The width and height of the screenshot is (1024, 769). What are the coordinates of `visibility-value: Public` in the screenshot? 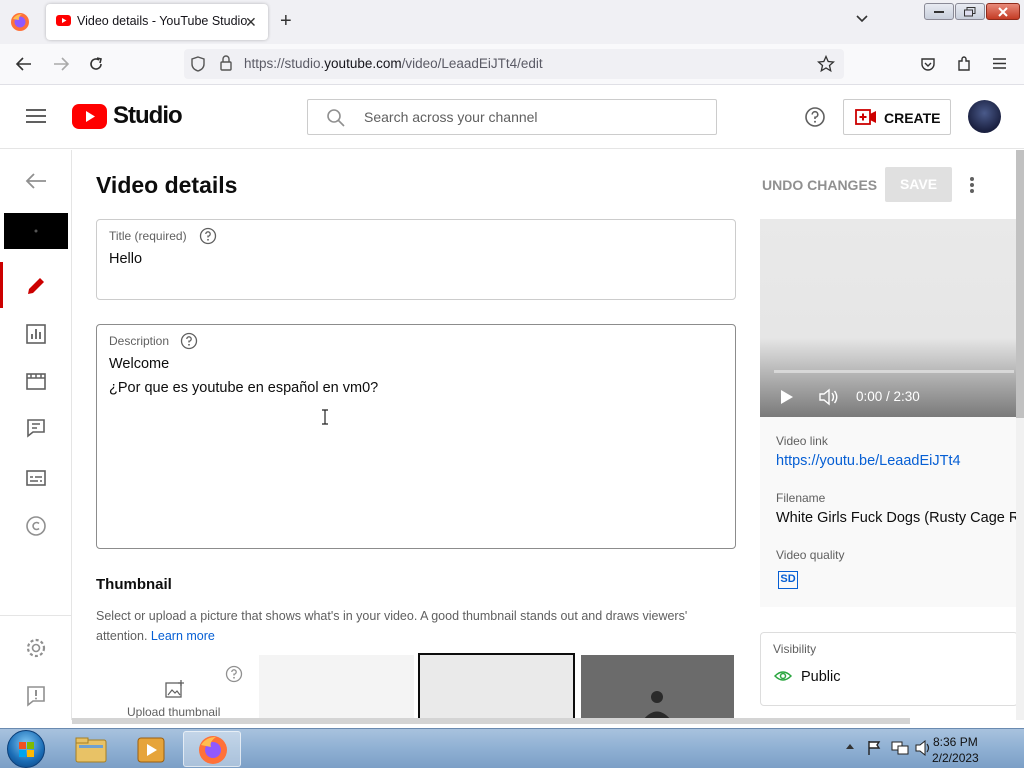 It's located at (821, 677).